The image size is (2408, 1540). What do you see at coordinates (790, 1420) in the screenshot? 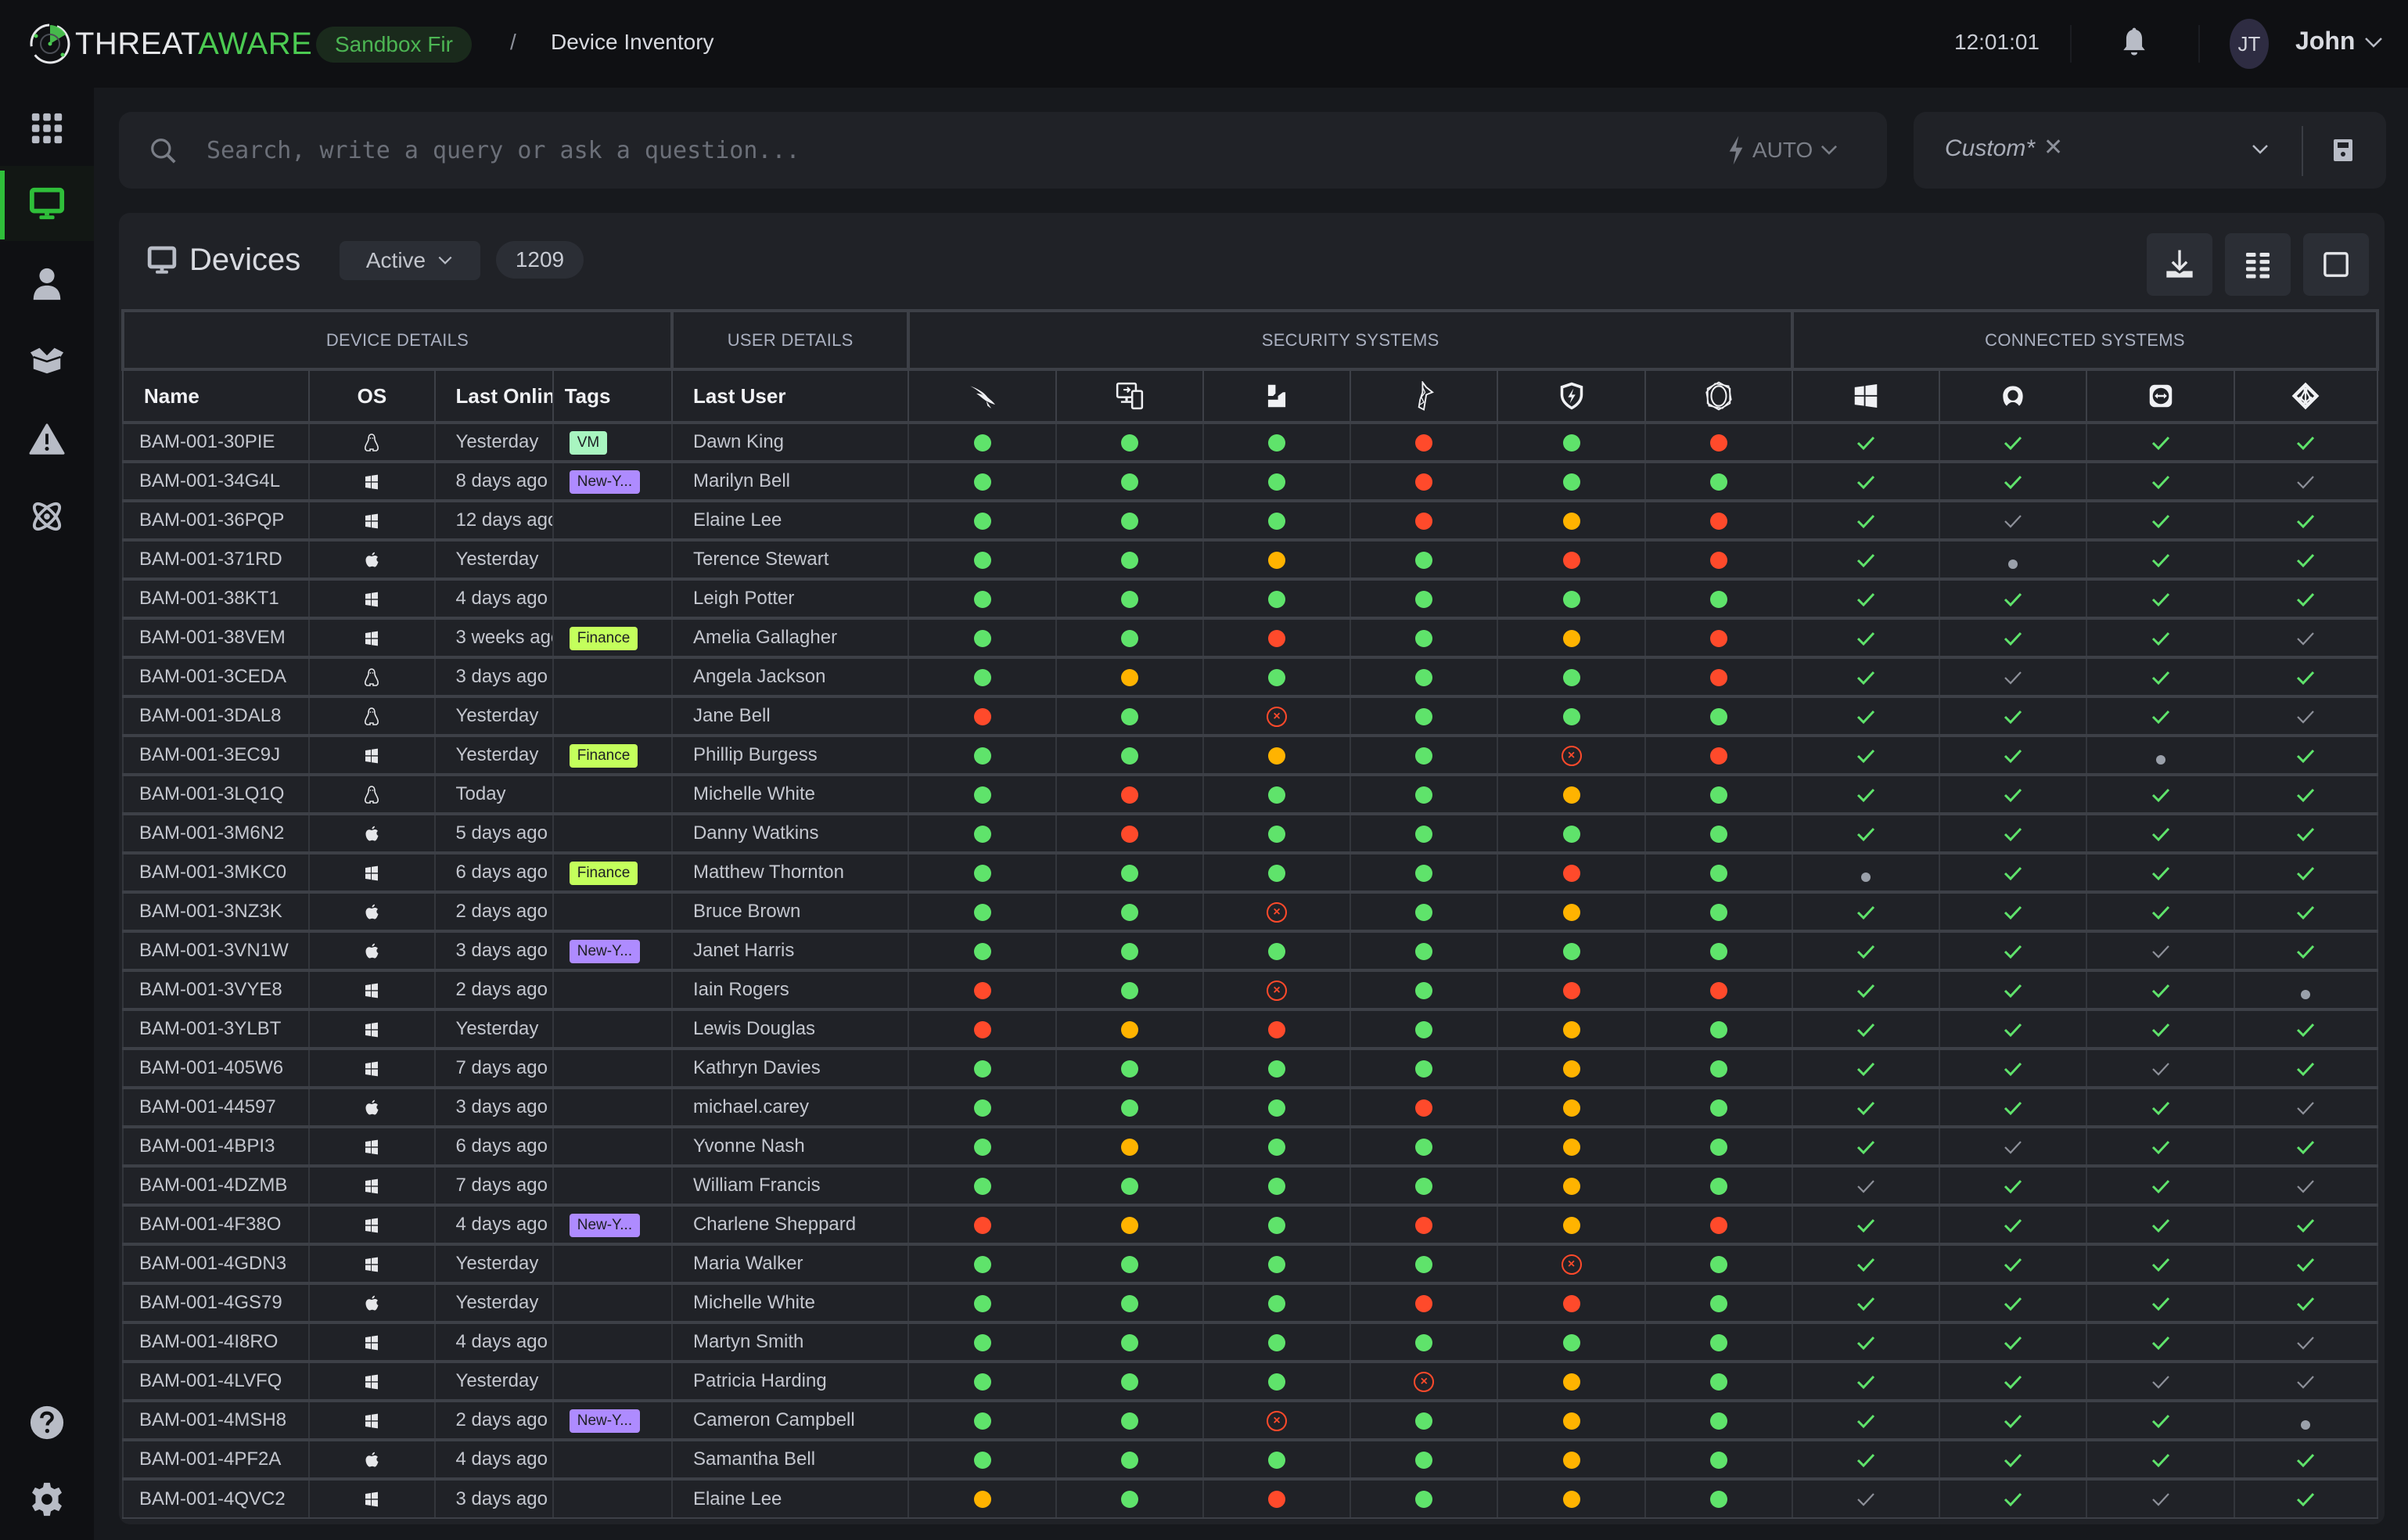
I see `last-user: Cameron Campbell` at bounding box center [790, 1420].